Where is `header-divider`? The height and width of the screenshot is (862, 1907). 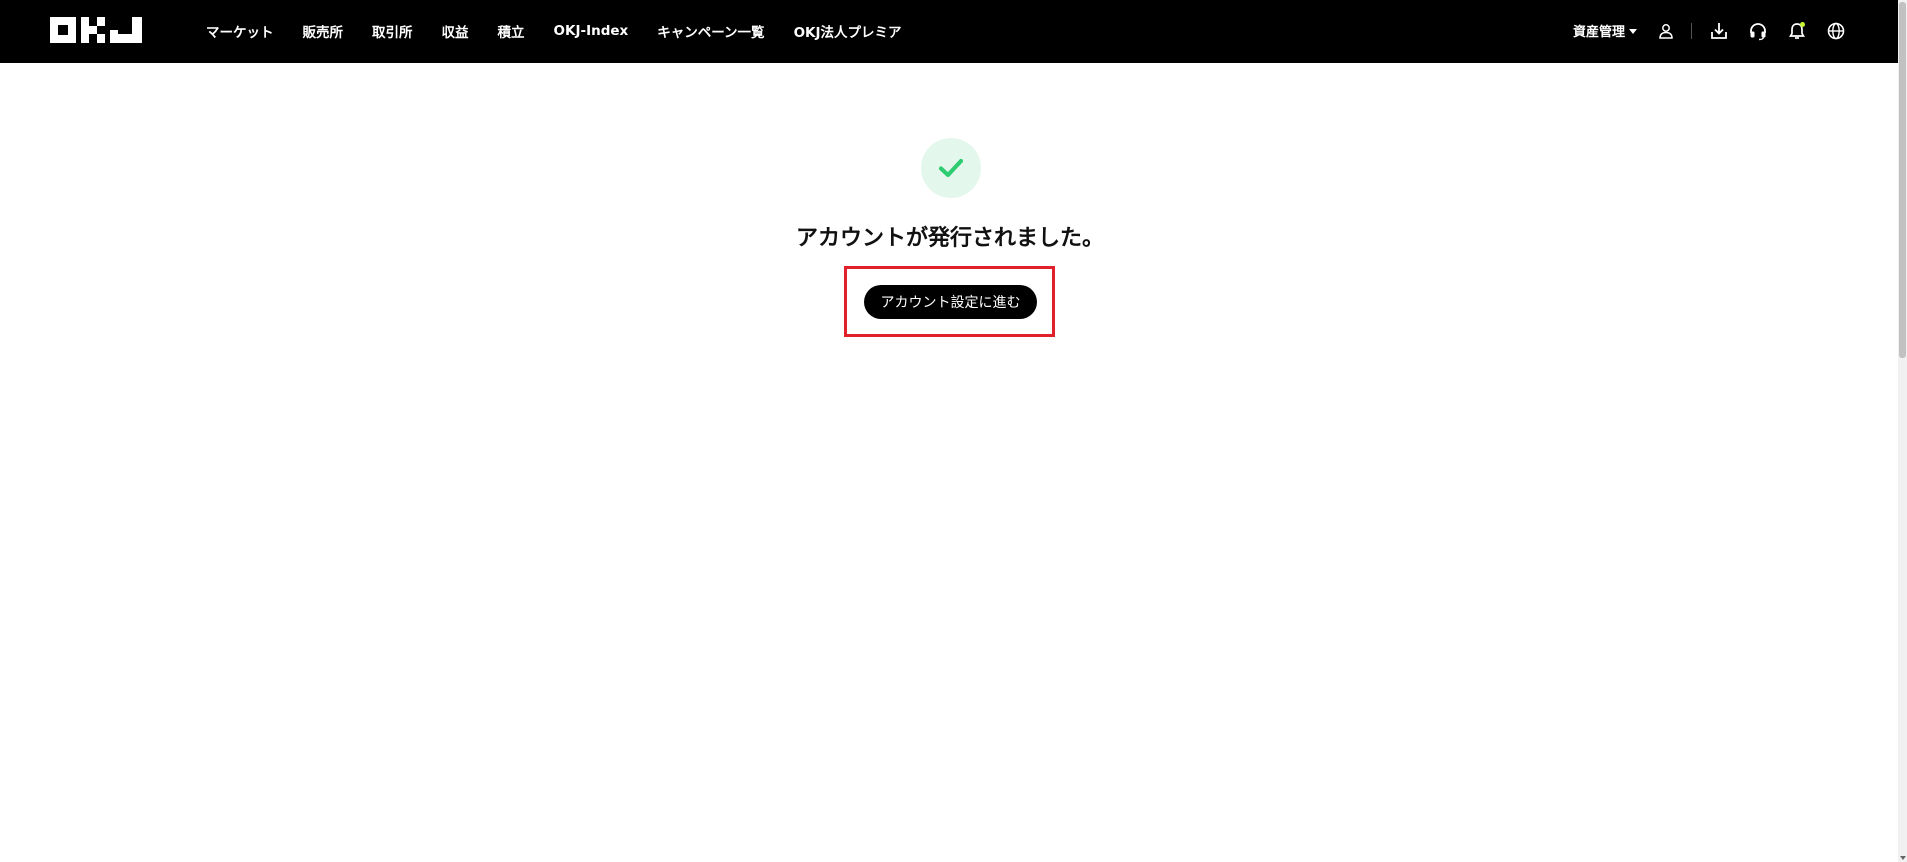 header-divider is located at coordinates (1691, 30).